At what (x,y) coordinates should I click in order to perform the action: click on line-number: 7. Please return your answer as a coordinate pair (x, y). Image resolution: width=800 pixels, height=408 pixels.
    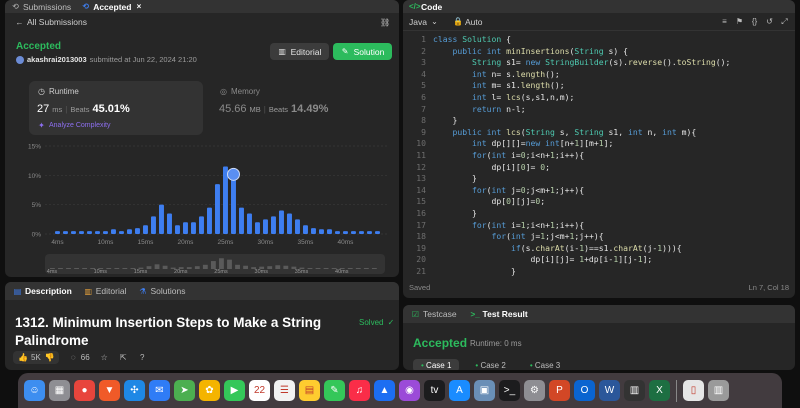
    Looking at the image, I should click on (418, 110).